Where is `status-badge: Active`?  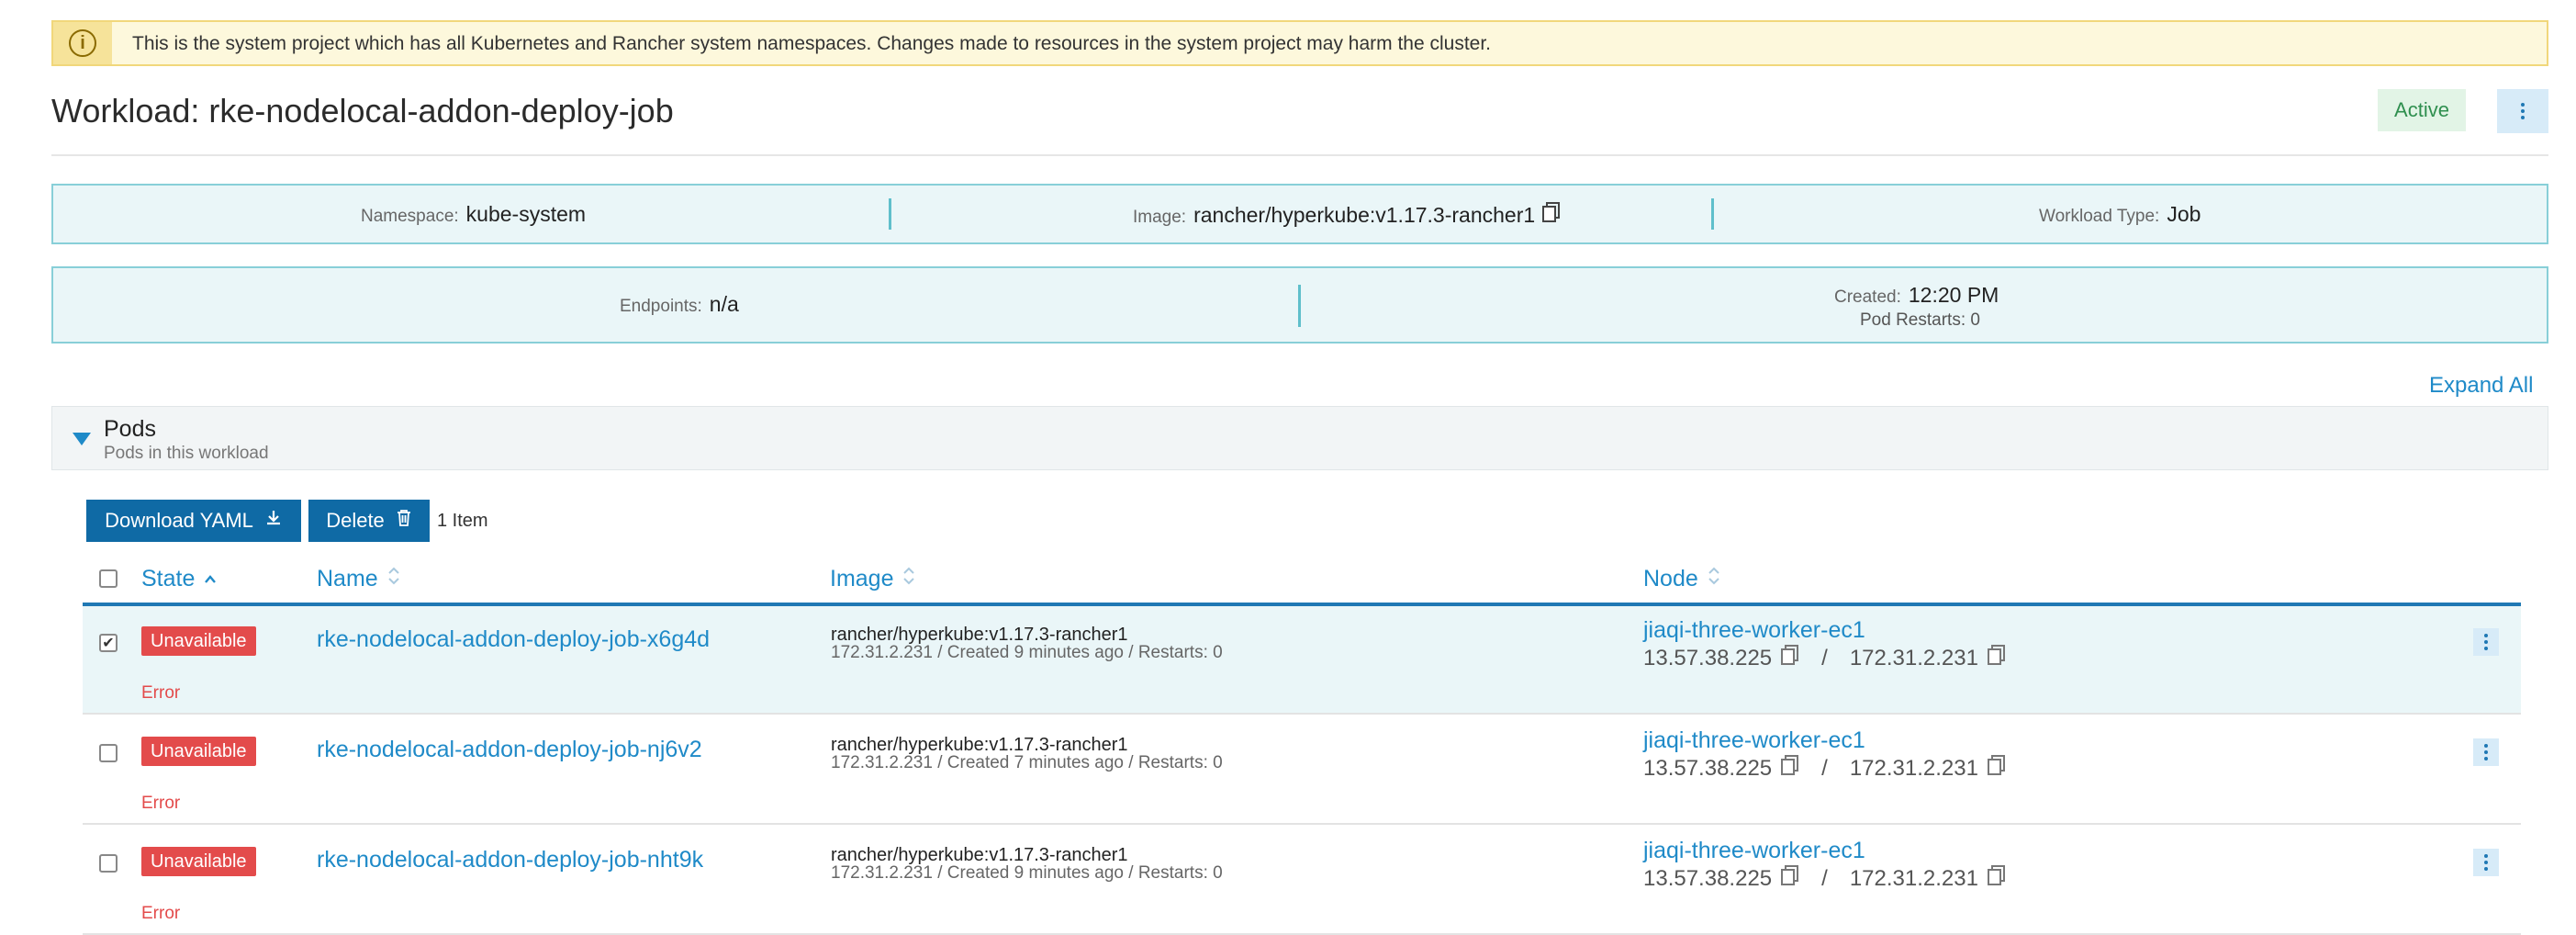 status-badge: Active is located at coordinates (2422, 110).